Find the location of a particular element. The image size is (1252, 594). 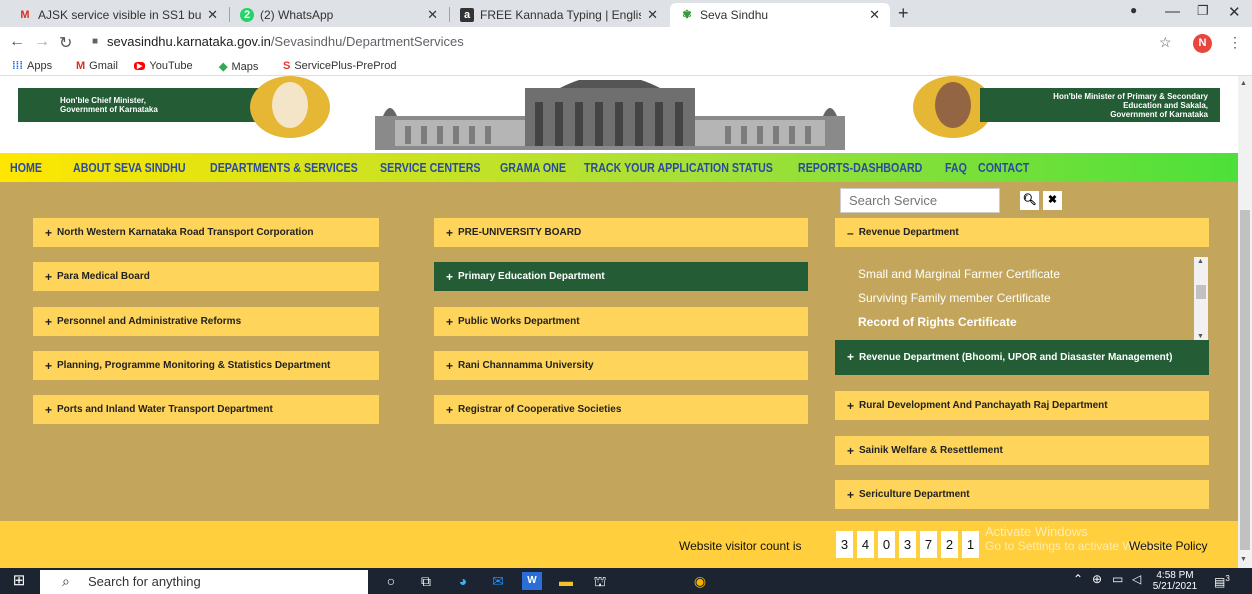

forward-icon: → is located at coordinates (42, 42).